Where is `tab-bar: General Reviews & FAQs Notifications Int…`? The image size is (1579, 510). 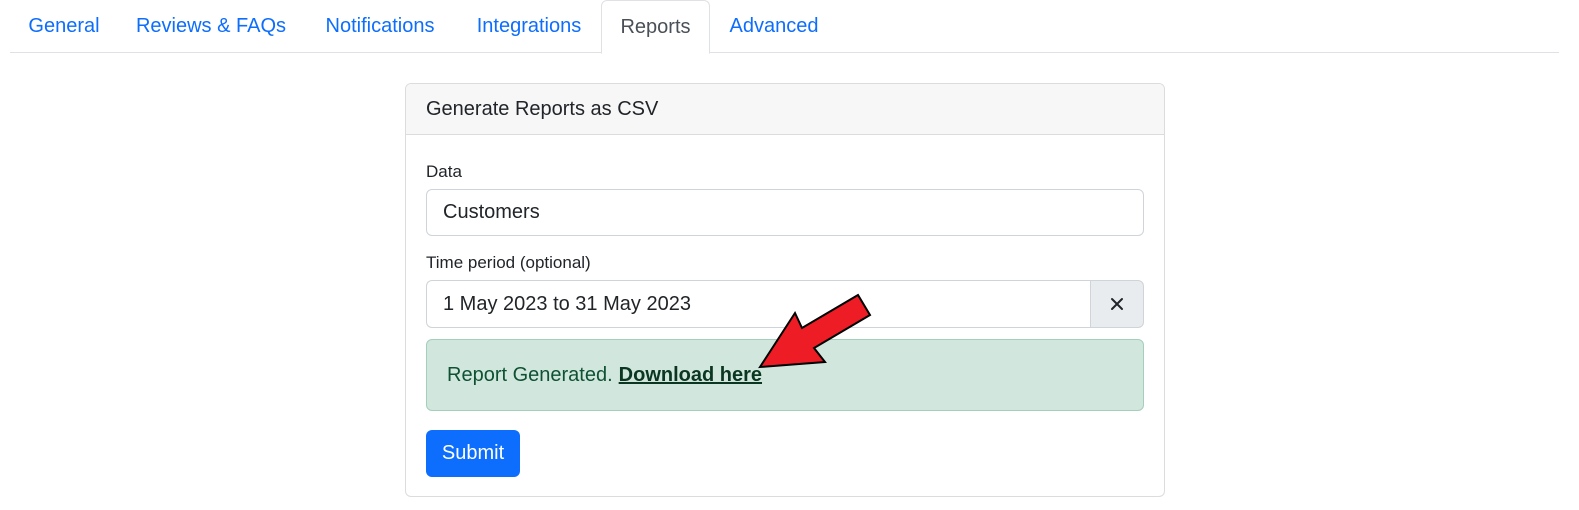 tab-bar: General Reviews & FAQs Notifications Int… is located at coordinates (784, 27).